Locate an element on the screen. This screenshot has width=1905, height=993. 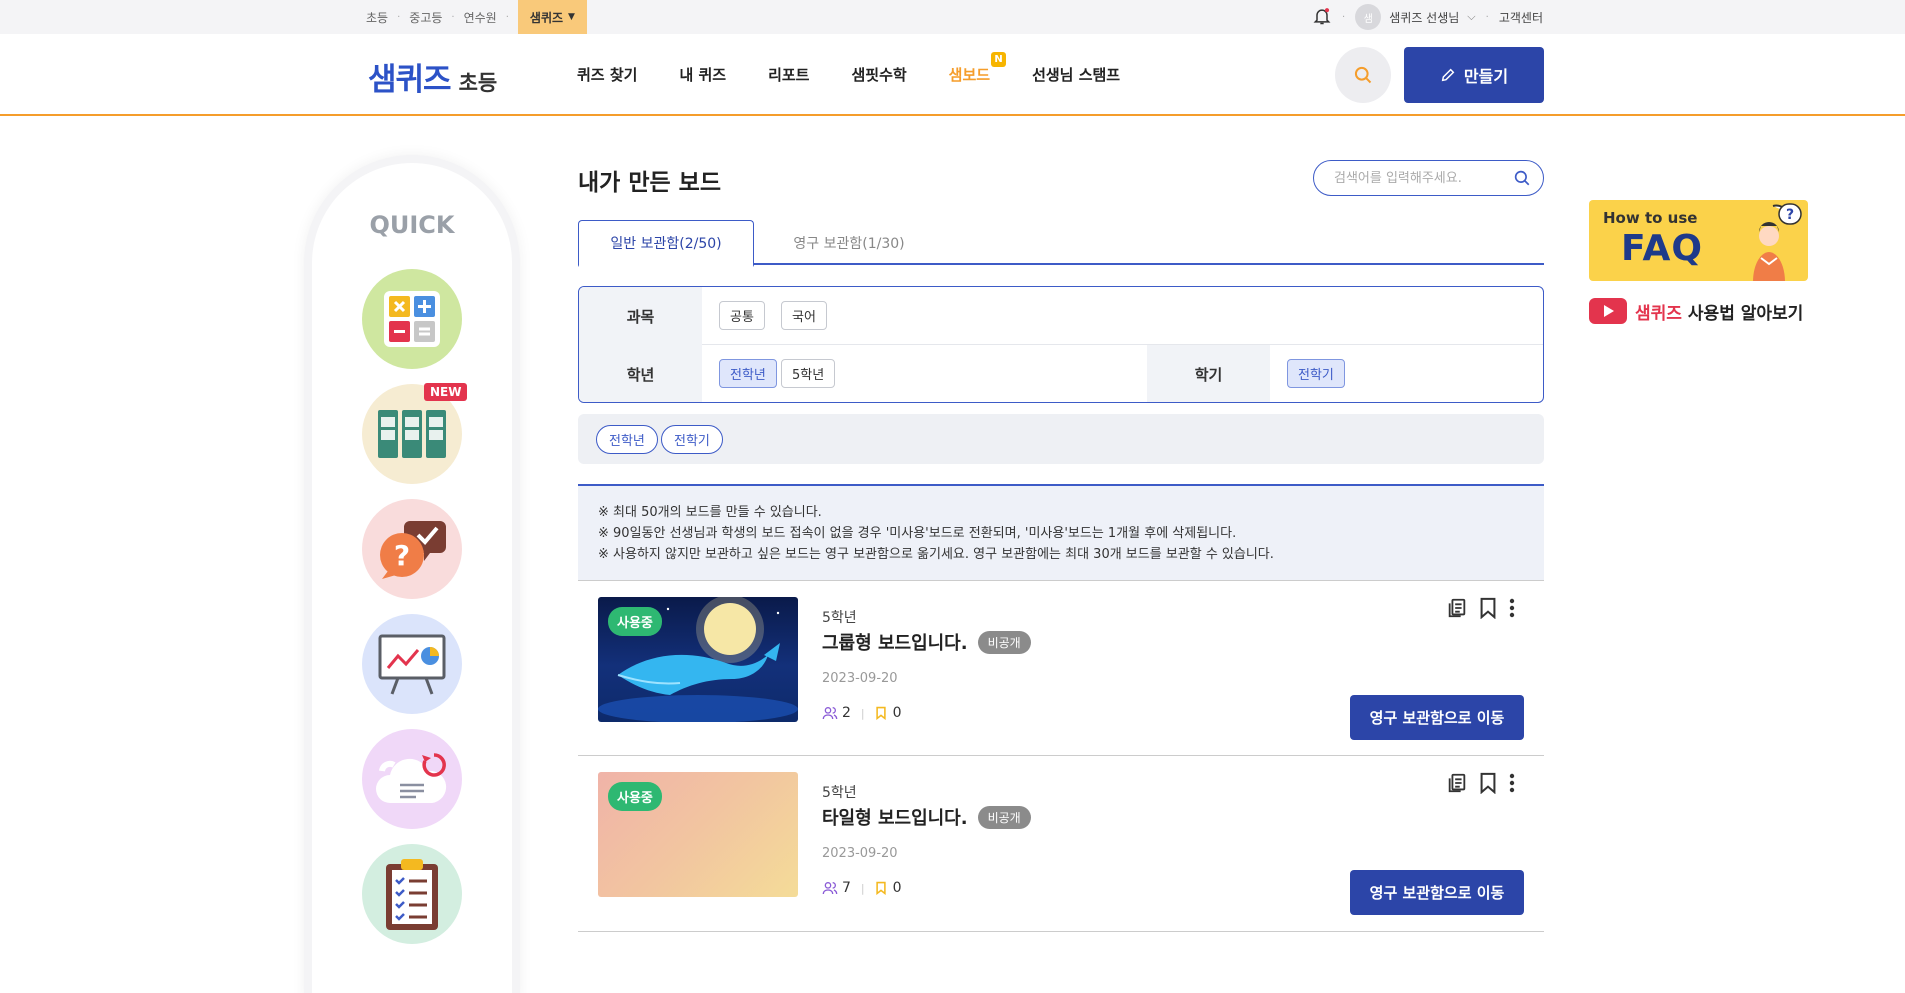
member-count: 7 is located at coordinates (846, 888).